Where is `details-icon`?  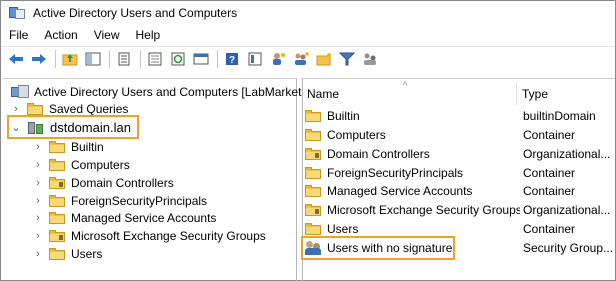 details-icon is located at coordinates (255, 59).